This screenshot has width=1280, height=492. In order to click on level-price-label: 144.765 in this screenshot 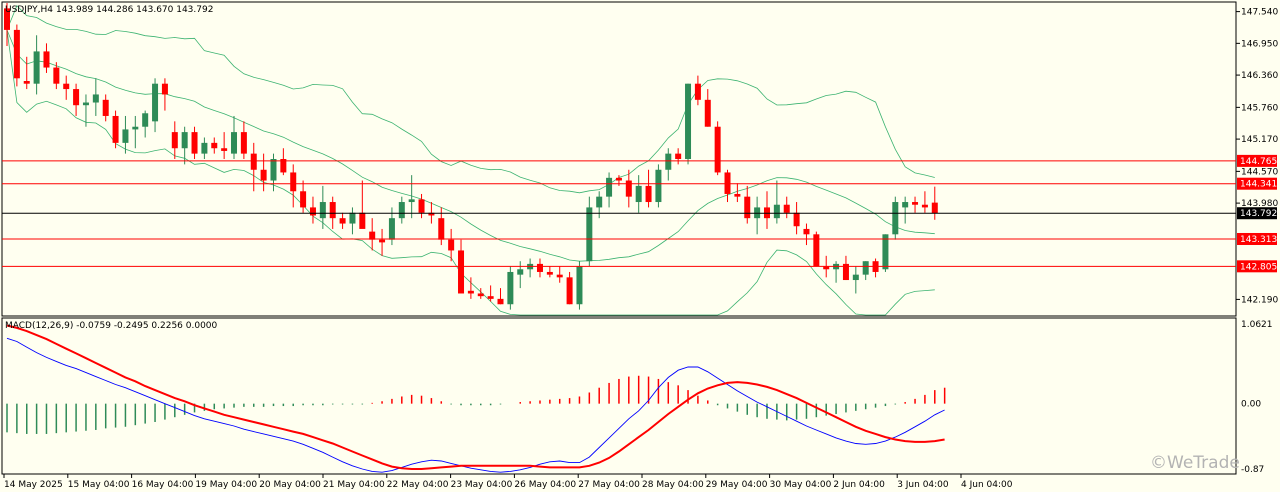, I will do `click(1258, 162)`.